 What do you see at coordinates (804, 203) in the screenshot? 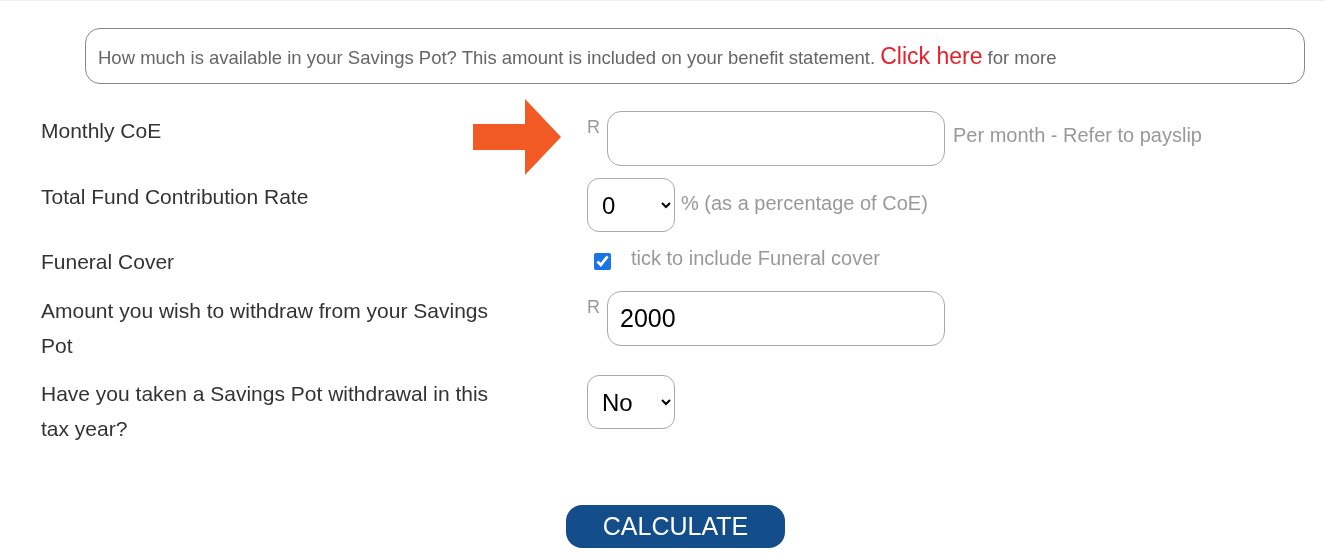
I see `hint-text: % (as a percentage of CoE)` at bounding box center [804, 203].